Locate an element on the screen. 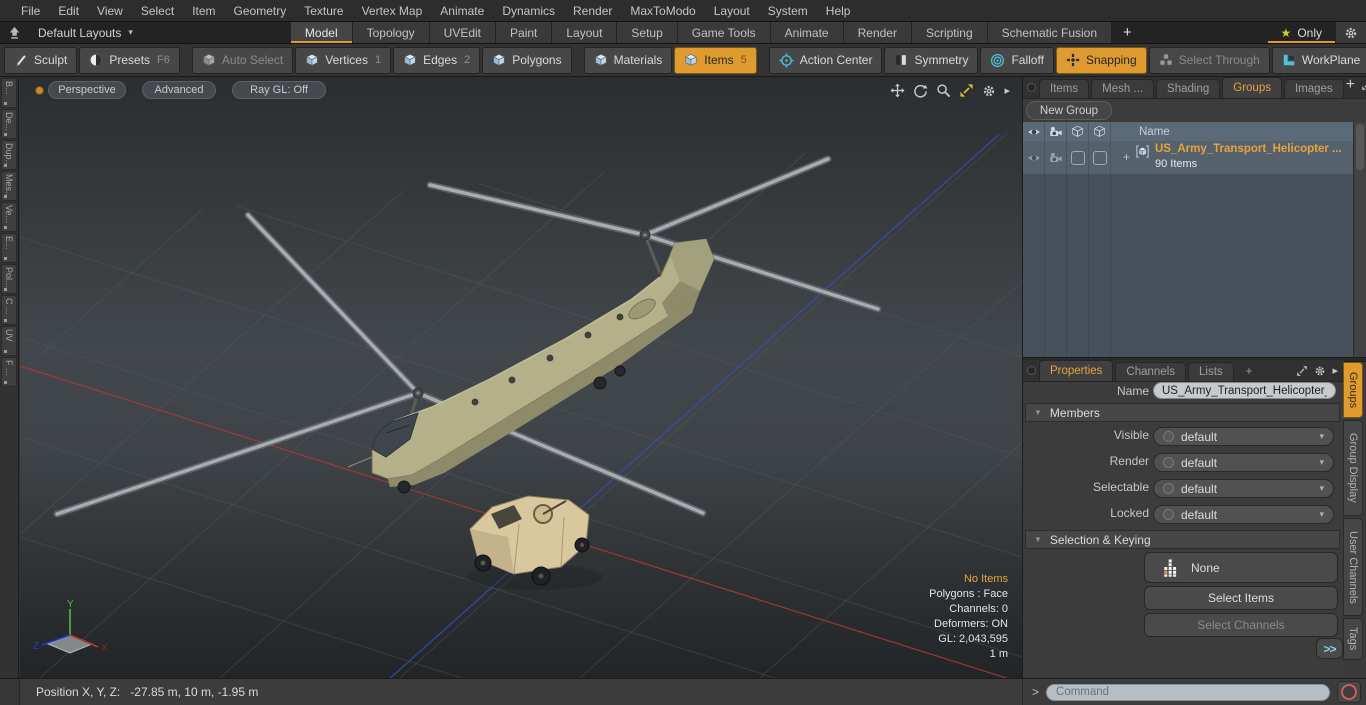  tab-items: Items is located at coordinates (1064, 88).